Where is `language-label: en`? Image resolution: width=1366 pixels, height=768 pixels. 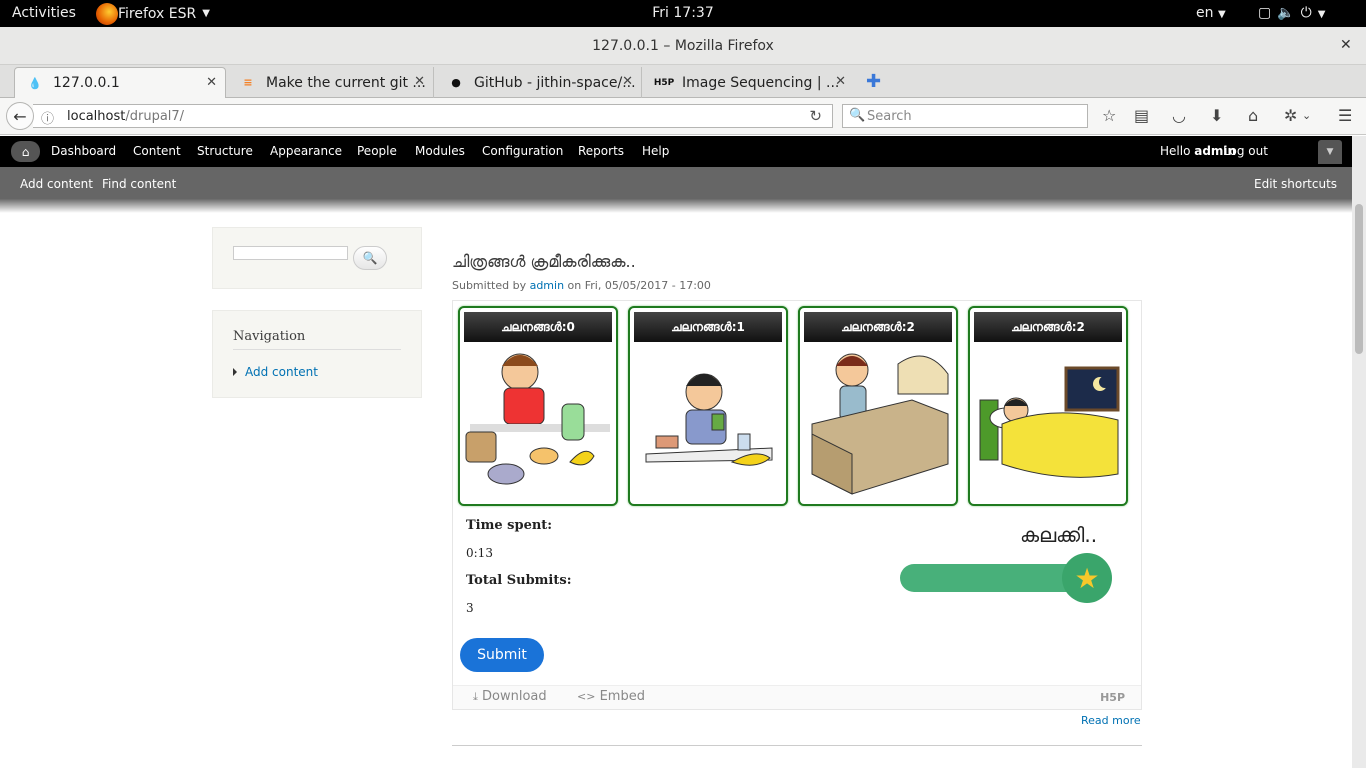 language-label: en is located at coordinates (1205, 13).